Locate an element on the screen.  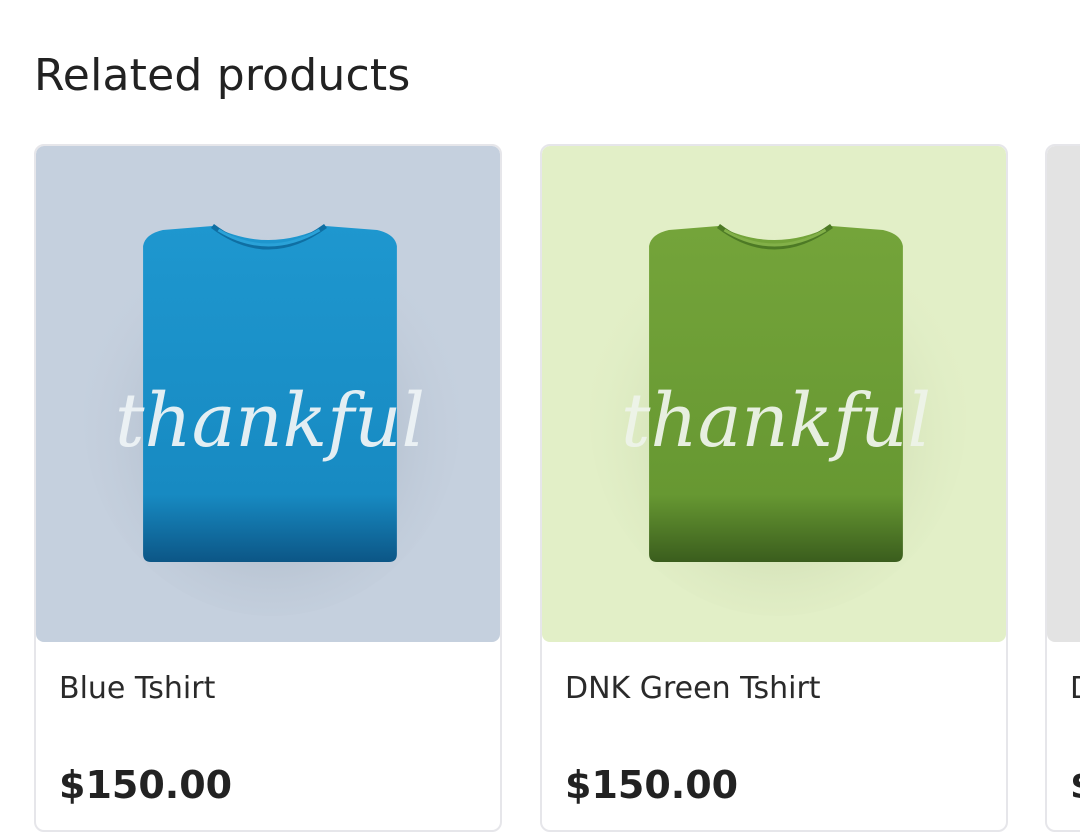
product-name: DNK is located at coordinates (1075, 689).